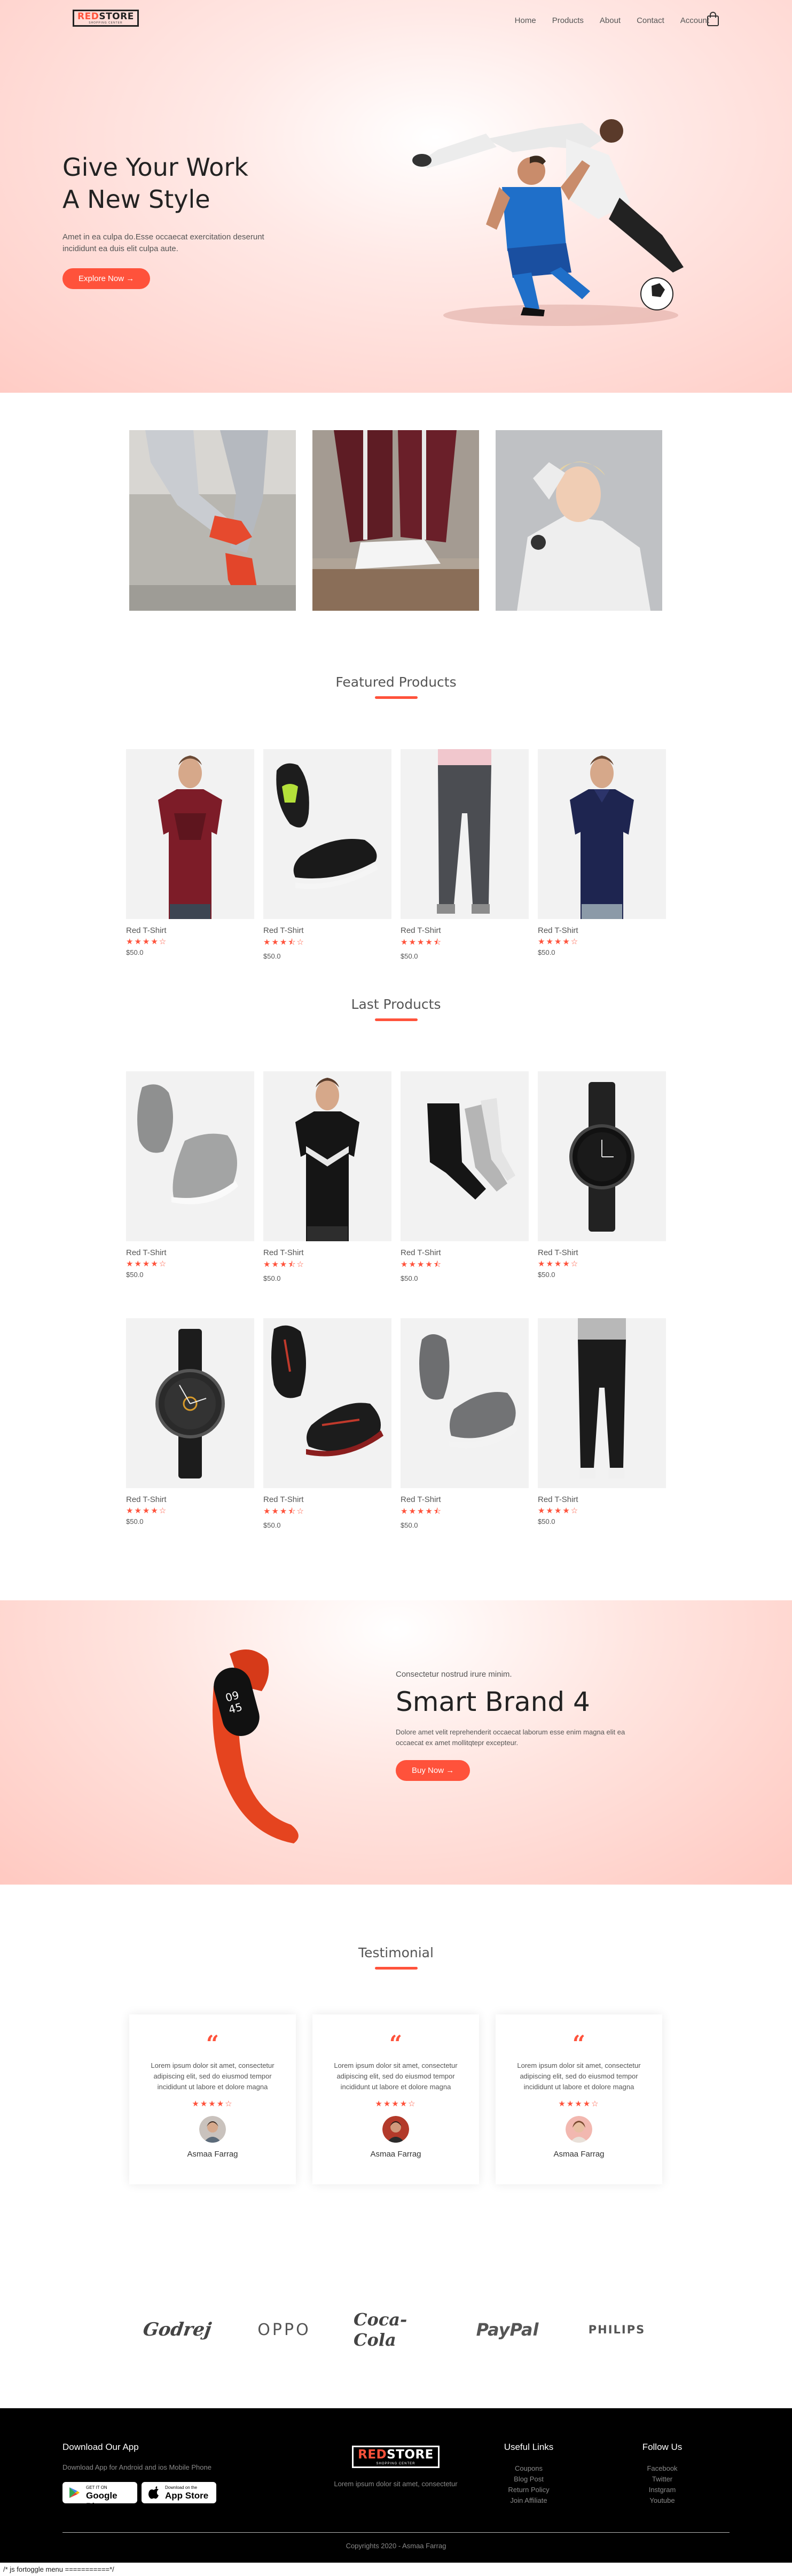 Image resolution: width=792 pixels, height=2576 pixels. I want to click on nav-item-about: About, so click(610, 20).